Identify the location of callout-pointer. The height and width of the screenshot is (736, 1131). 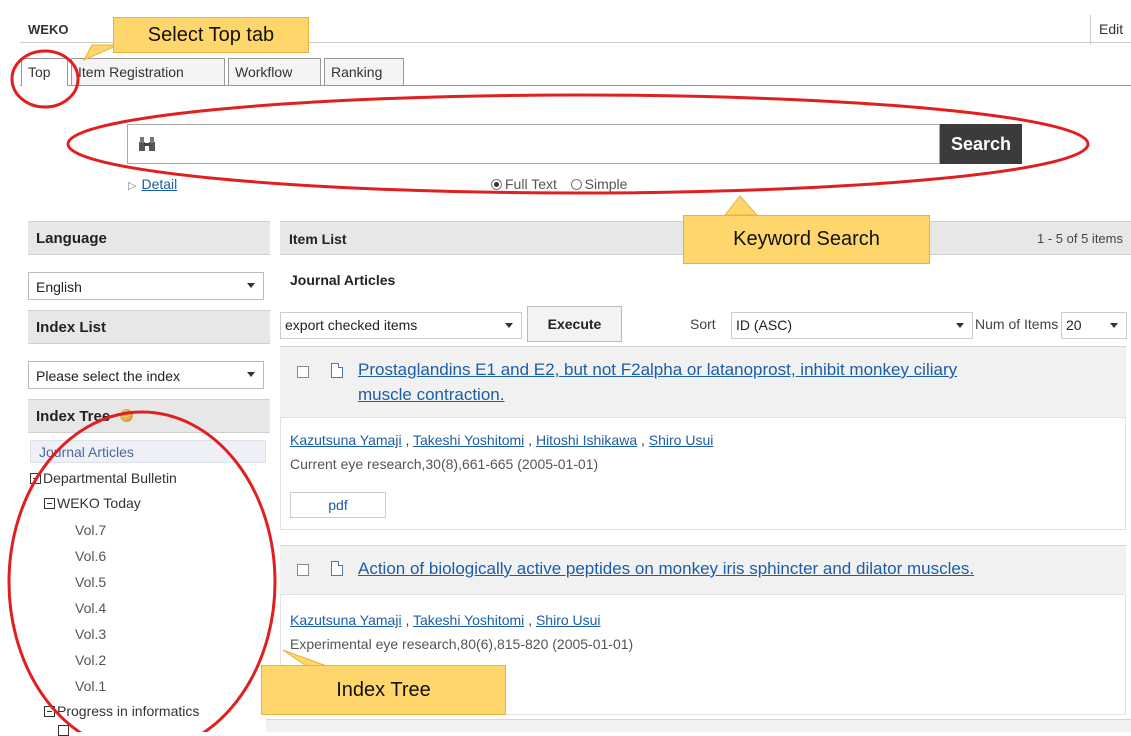
(741, 205).